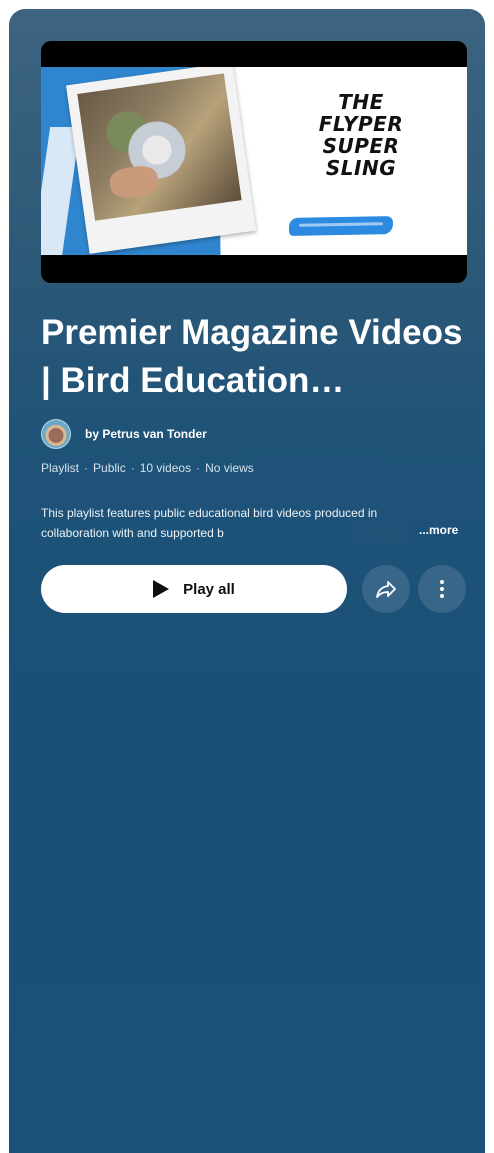 This screenshot has width=494, height=1153. What do you see at coordinates (438, 530) in the screenshot?
I see `description-more-link: ...more` at bounding box center [438, 530].